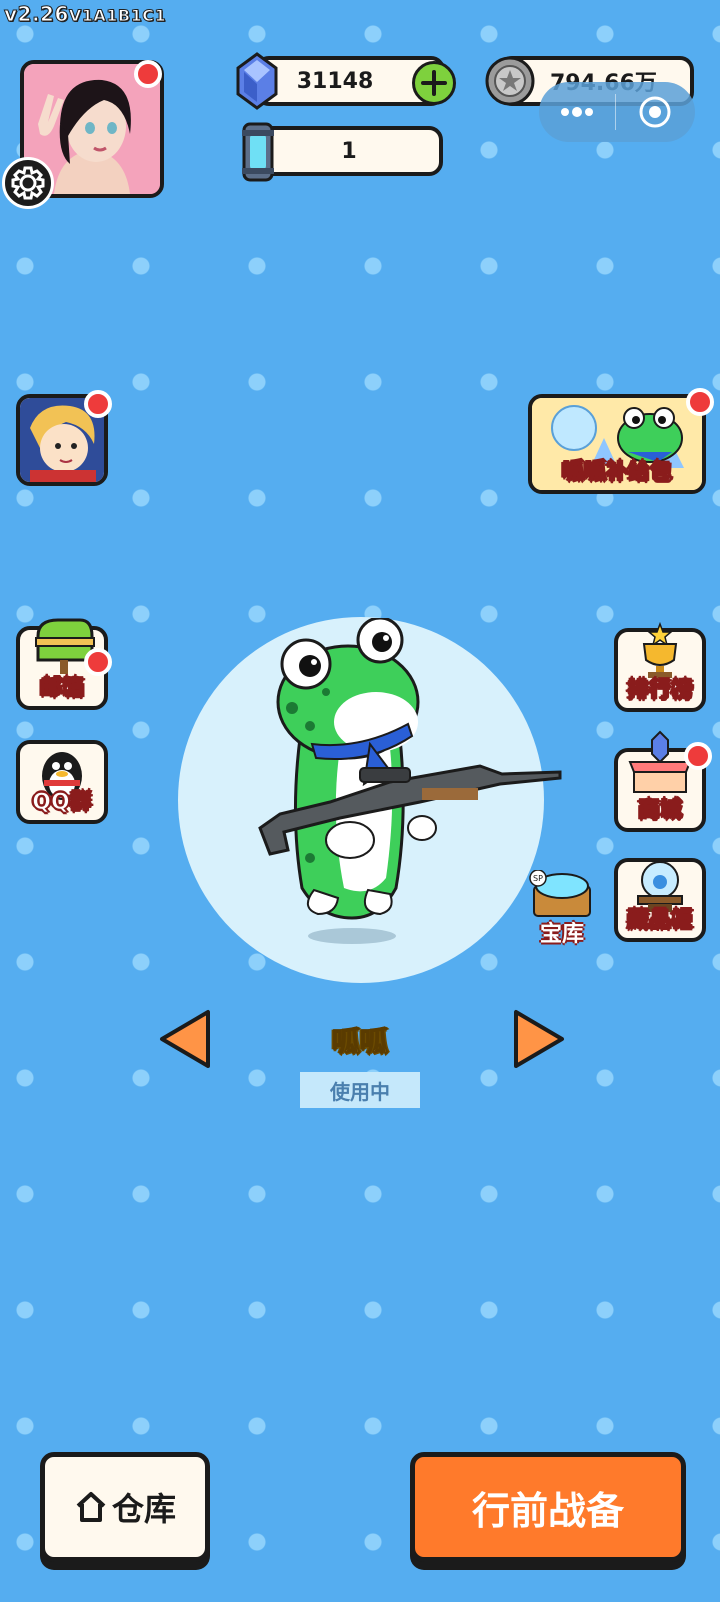 The image size is (720, 1602). Describe the element at coordinates (616, 473) in the screenshot. I see `supply-pack-label: 呱呱补给包` at that location.